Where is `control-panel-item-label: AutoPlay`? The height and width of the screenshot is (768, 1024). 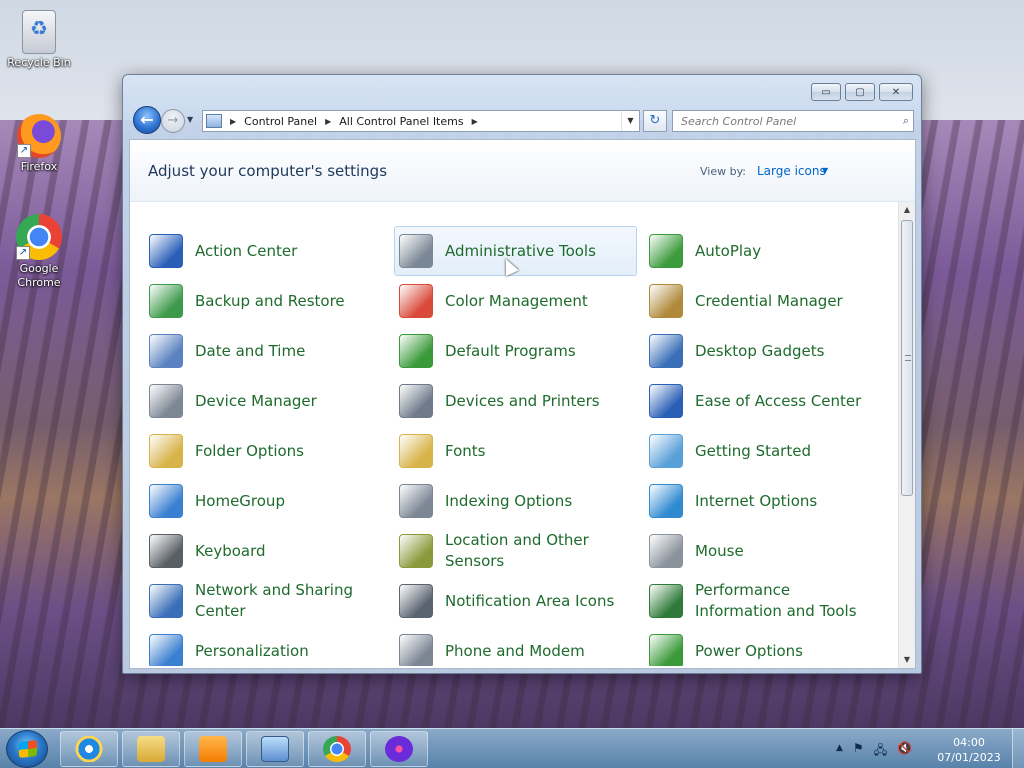 control-panel-item-label: AutoPlay is located at coordinates (728, 250).